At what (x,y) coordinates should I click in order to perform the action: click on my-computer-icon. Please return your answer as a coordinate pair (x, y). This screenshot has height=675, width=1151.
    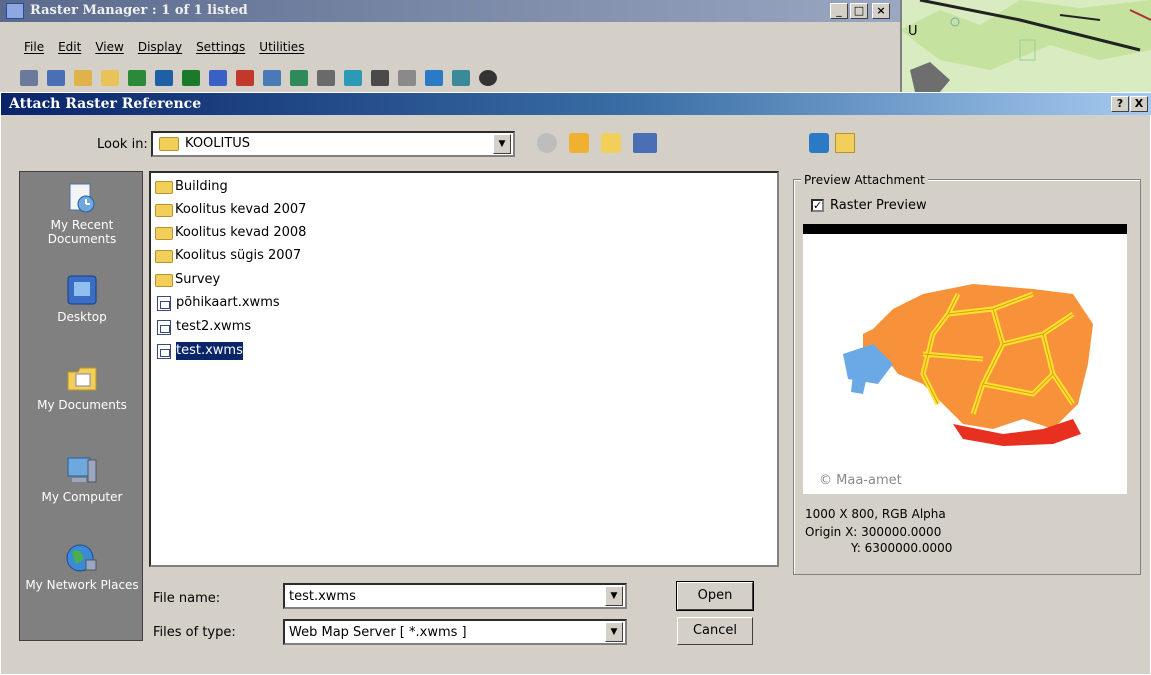
    Looking at the image, I should click on (82, 470).